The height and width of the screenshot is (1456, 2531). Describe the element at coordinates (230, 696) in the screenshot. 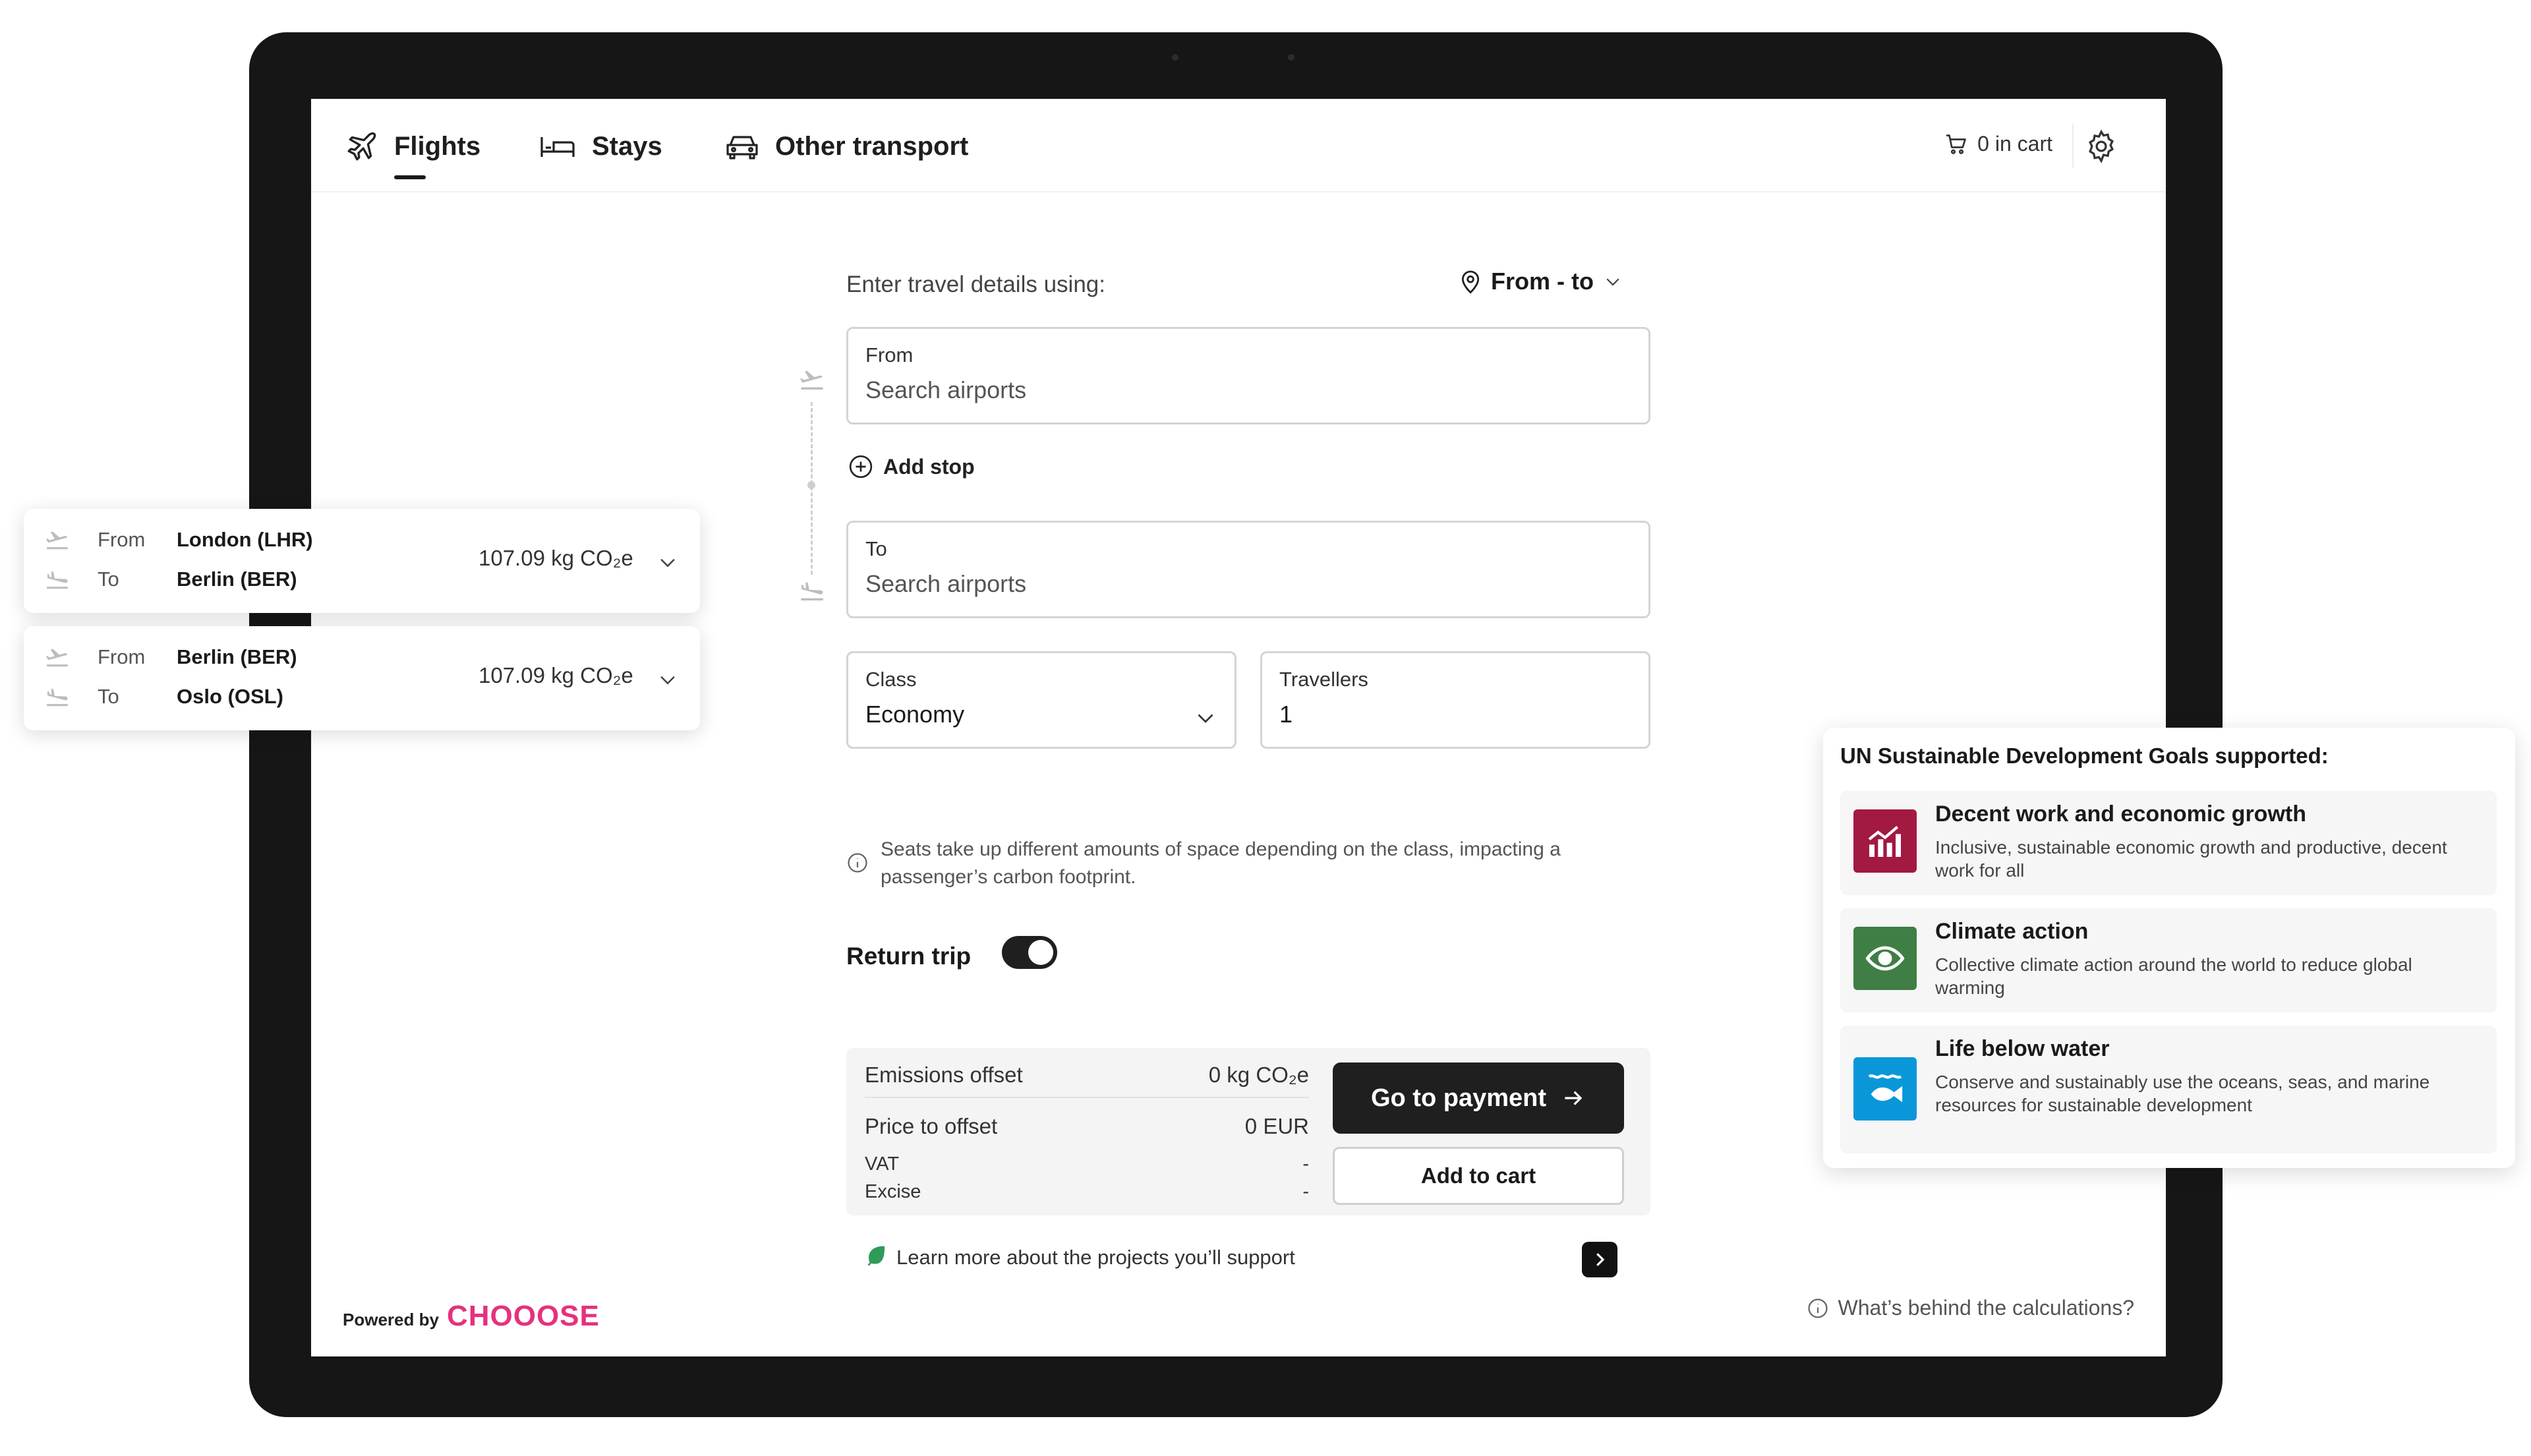

I see `to-airport: Oslo (OSL)` at that location.